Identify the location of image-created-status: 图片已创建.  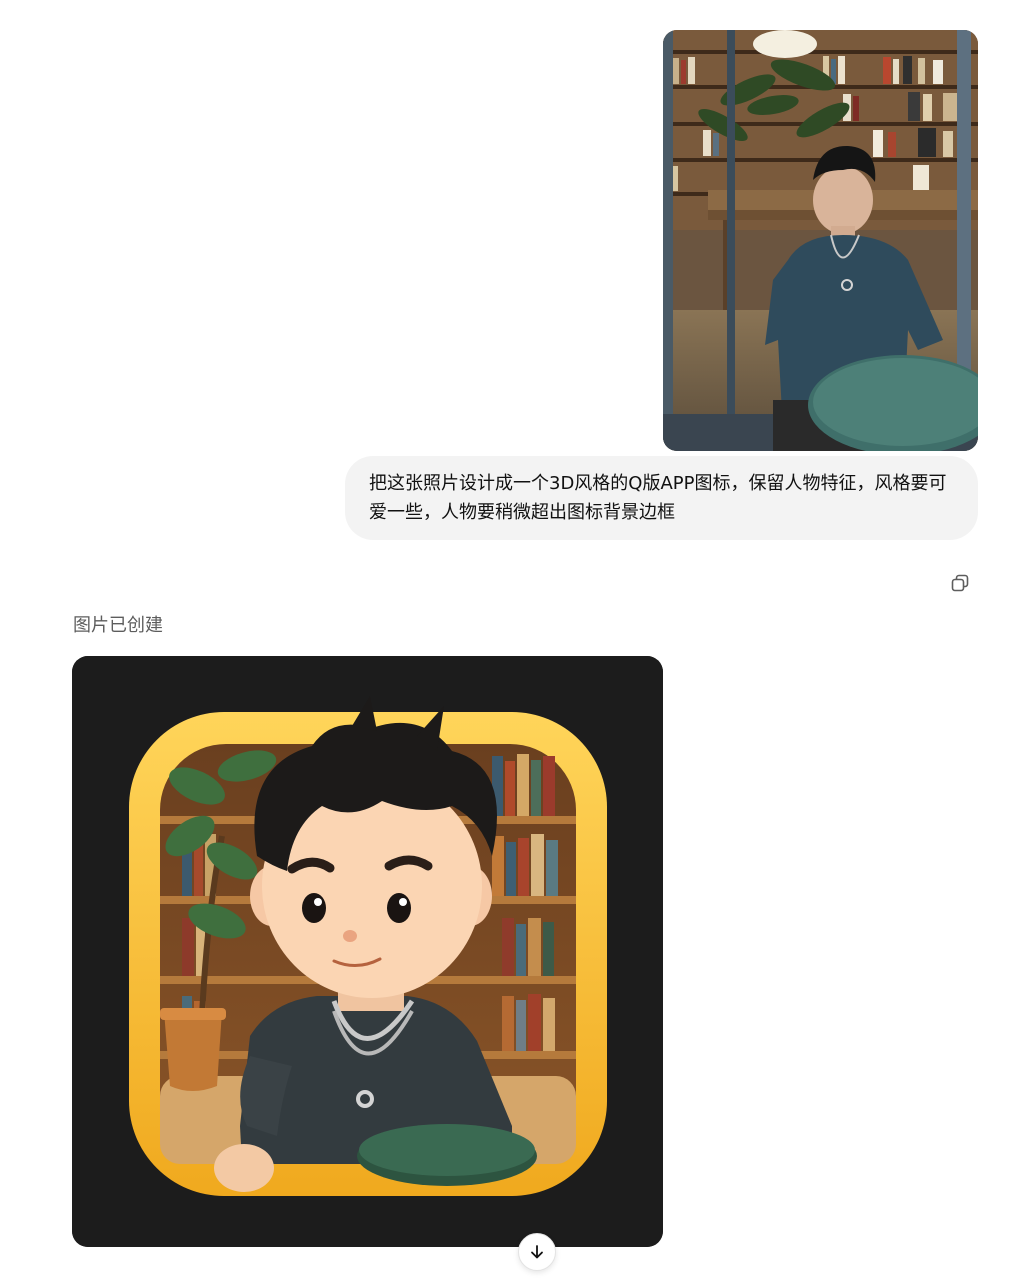
(118, 625).